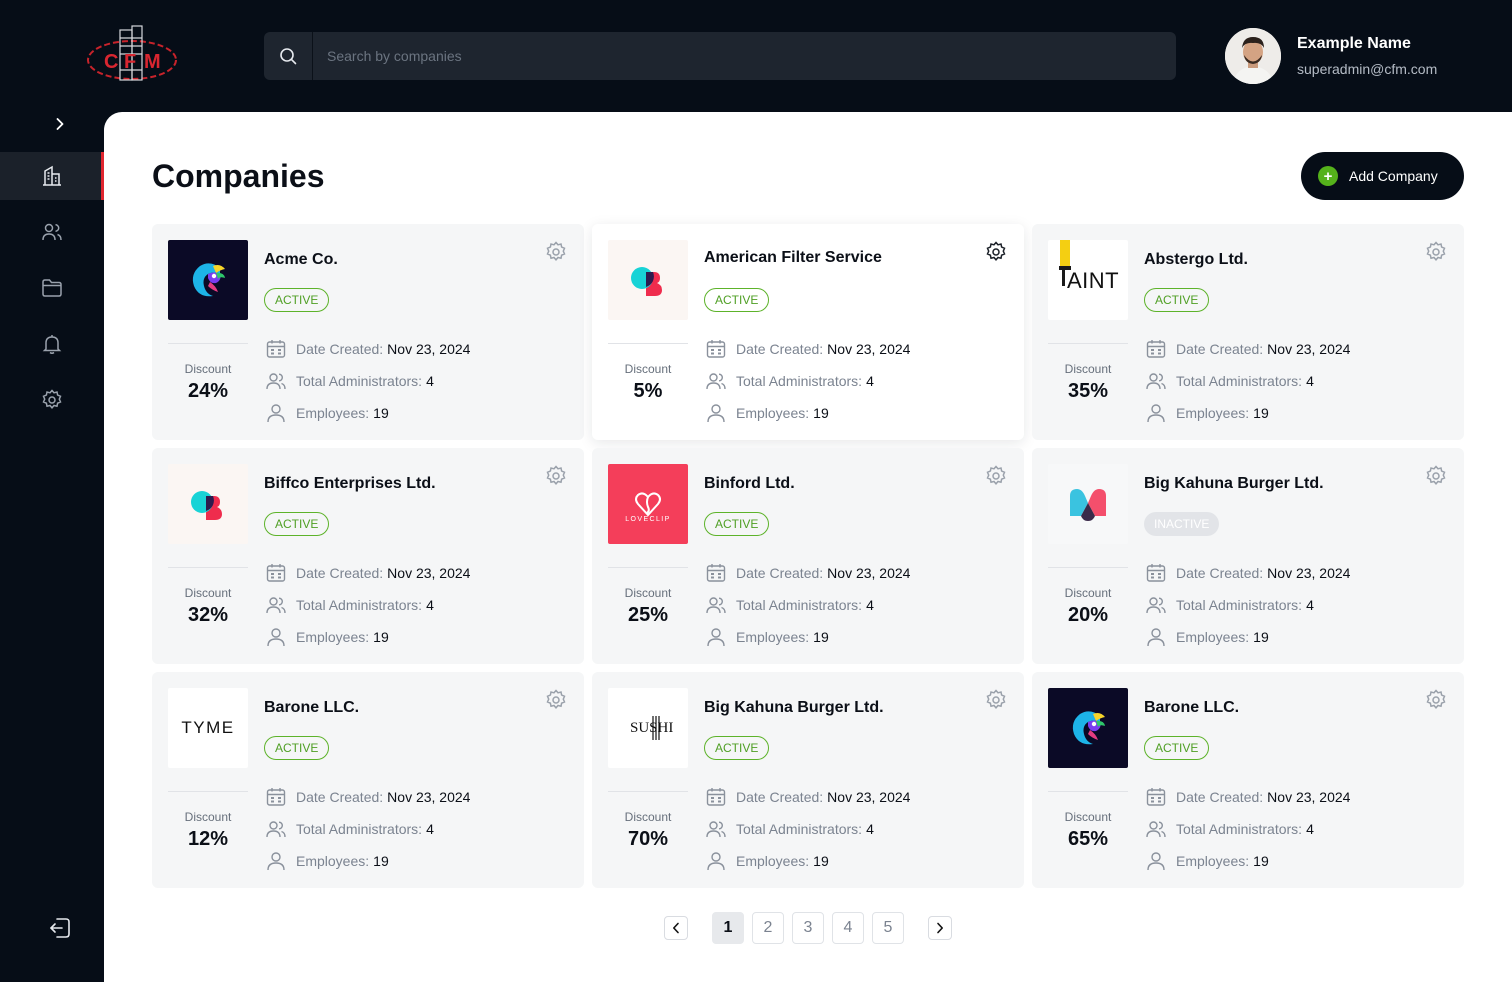 Image resolution: width=1512 pixels, height=982 pixels. Describe the element at coordinates (350, 484) in the screenshot. I see `company-name: Biffco Enterprises Ltd.` at that location.